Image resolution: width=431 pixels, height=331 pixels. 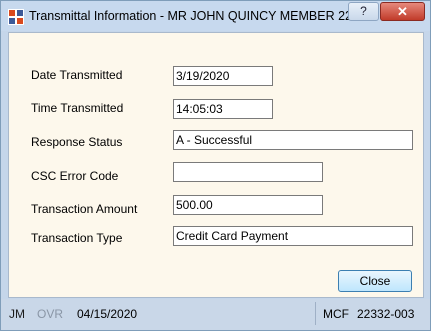 I want to click on time-transmitted-field: 14:05:03, so click(x=223, y=109).